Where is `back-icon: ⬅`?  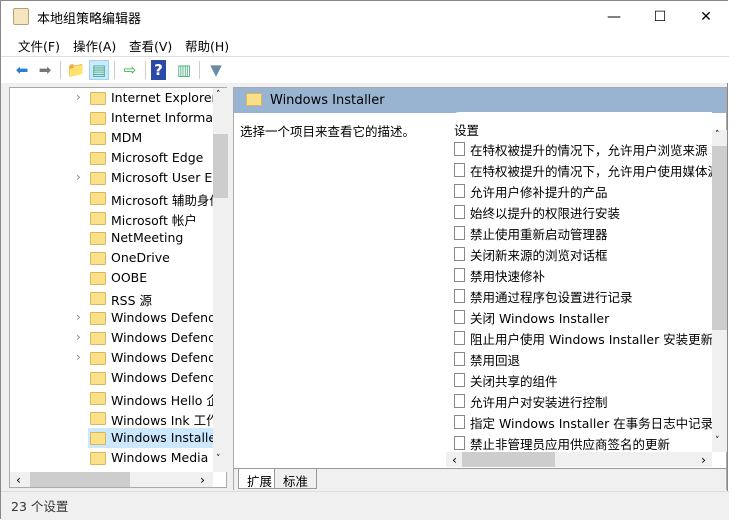 back-icon: ⬅ is located at coordinates (22, 70).